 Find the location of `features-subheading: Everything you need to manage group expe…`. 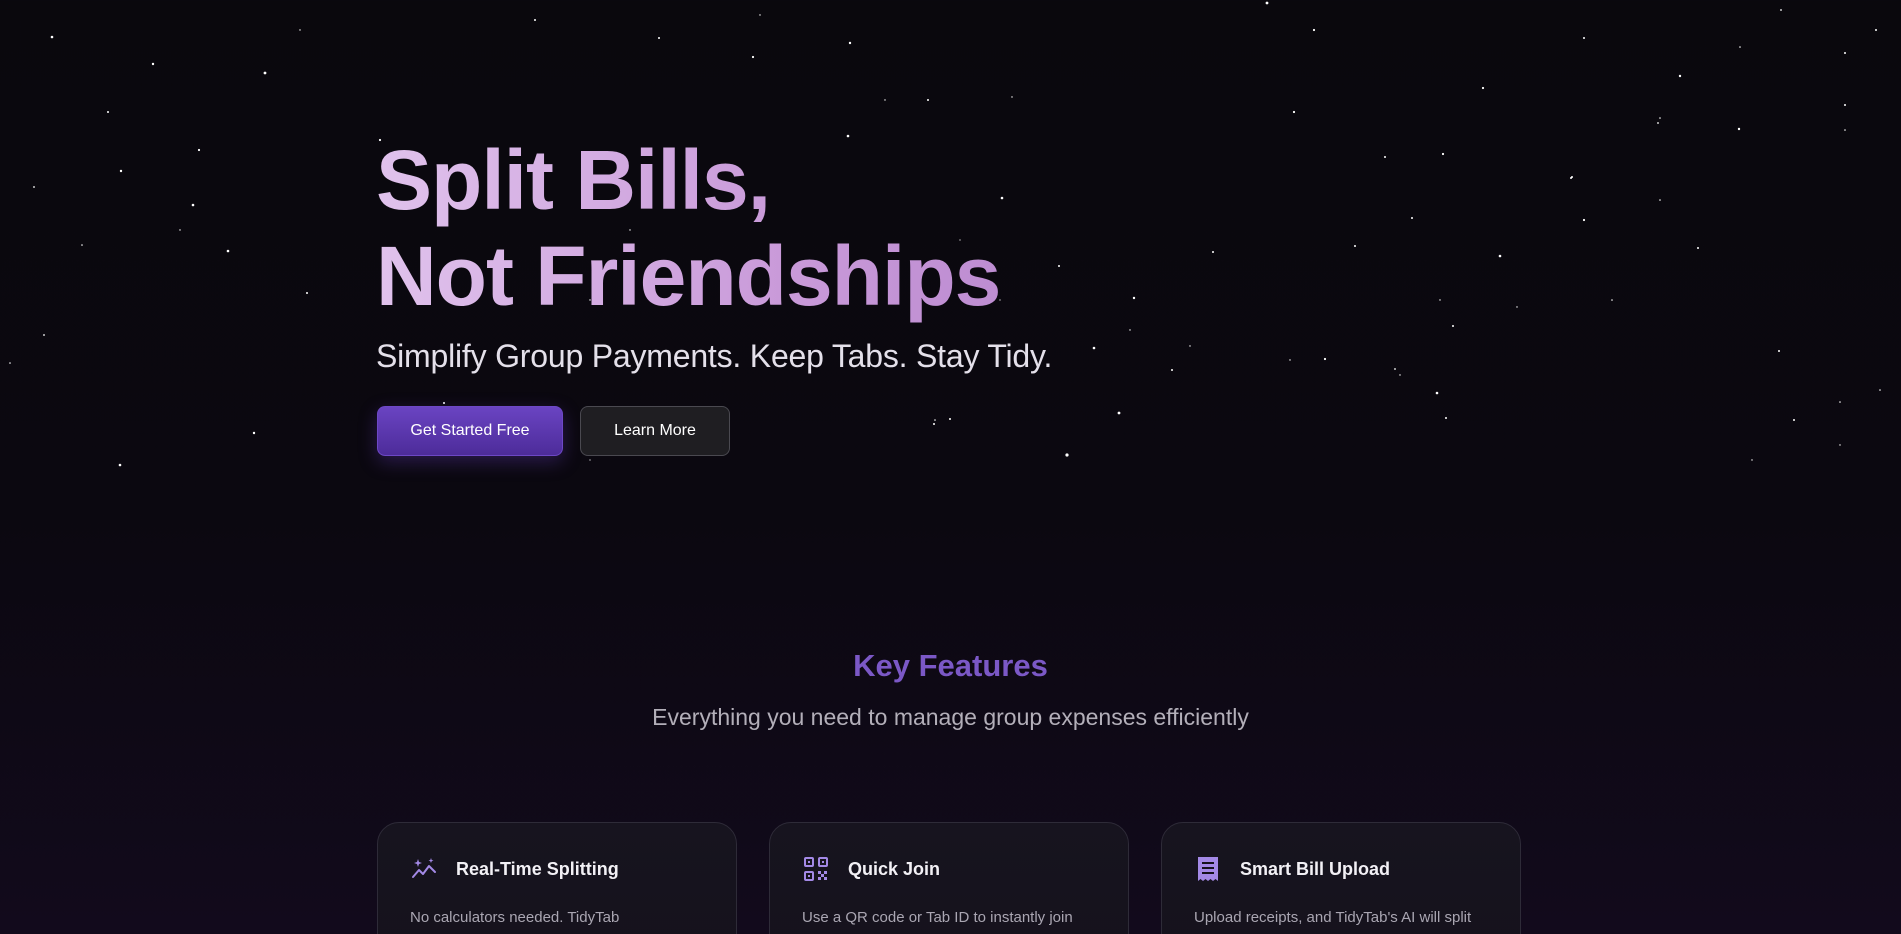

features-subheading: Everything you need to manage group expe… is located at coordinates (950, 717).